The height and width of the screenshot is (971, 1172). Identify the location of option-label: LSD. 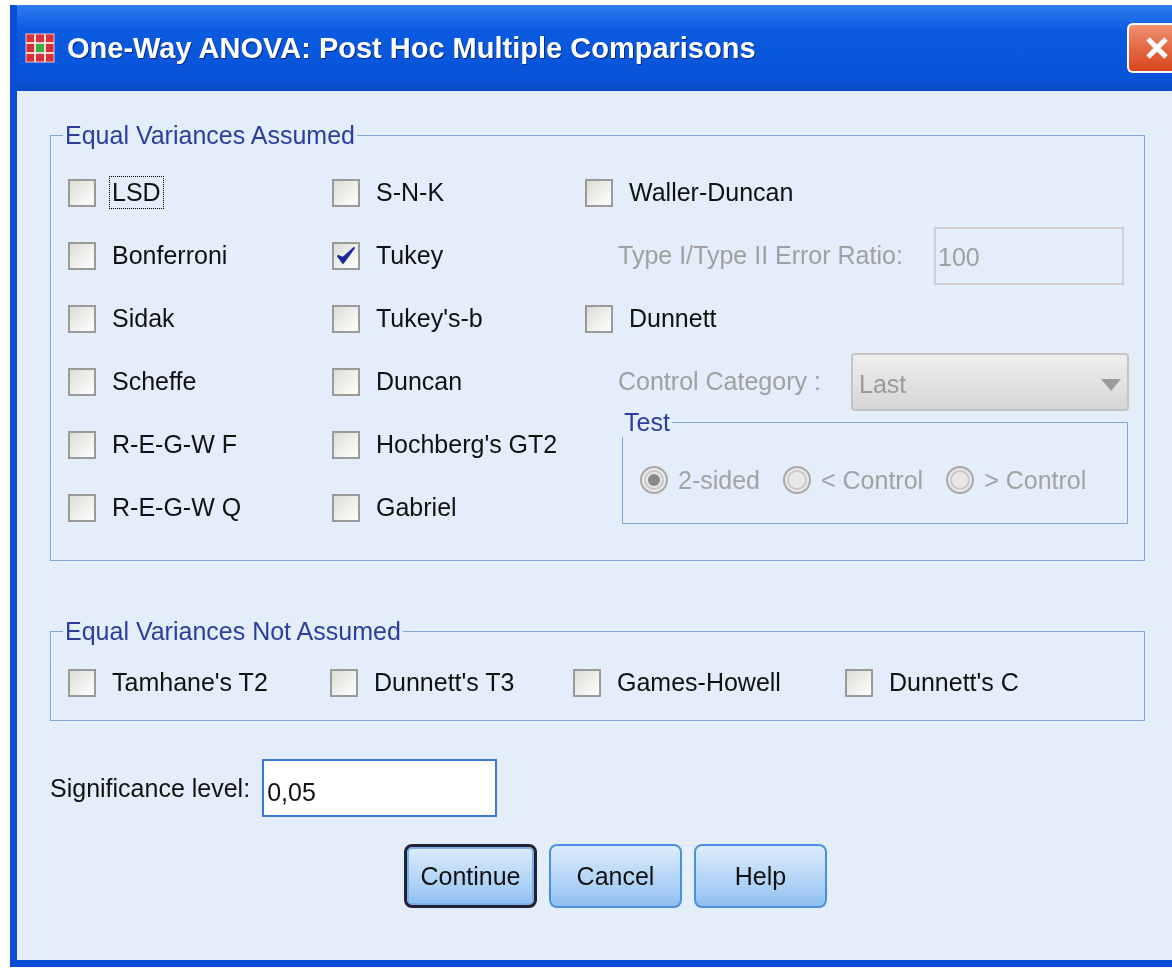
(136, 192).